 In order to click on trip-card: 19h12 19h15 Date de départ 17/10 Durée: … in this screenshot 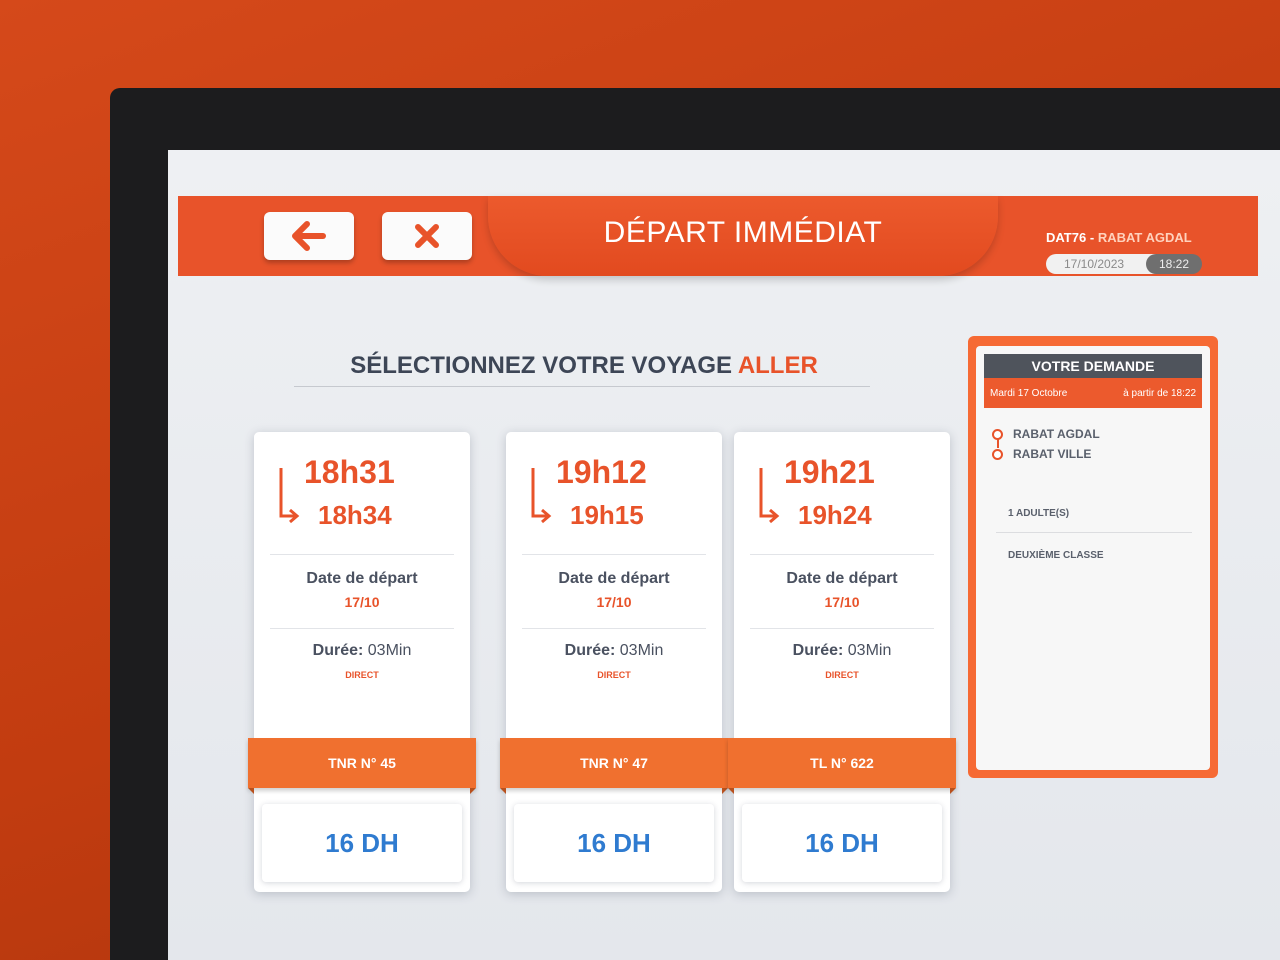, I will do `click(614, 662)`.